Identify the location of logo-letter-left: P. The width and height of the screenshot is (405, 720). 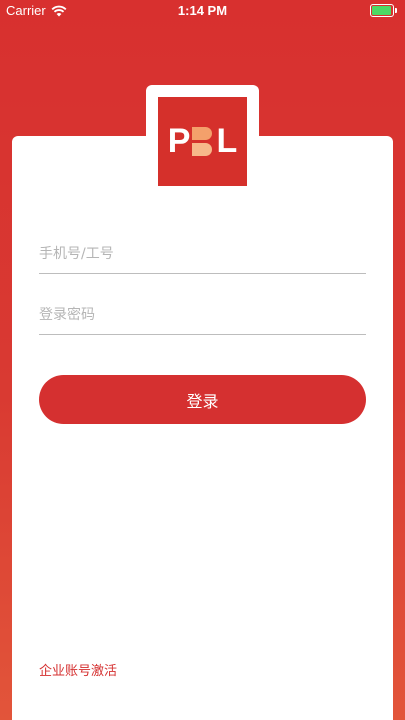
(179, 141).